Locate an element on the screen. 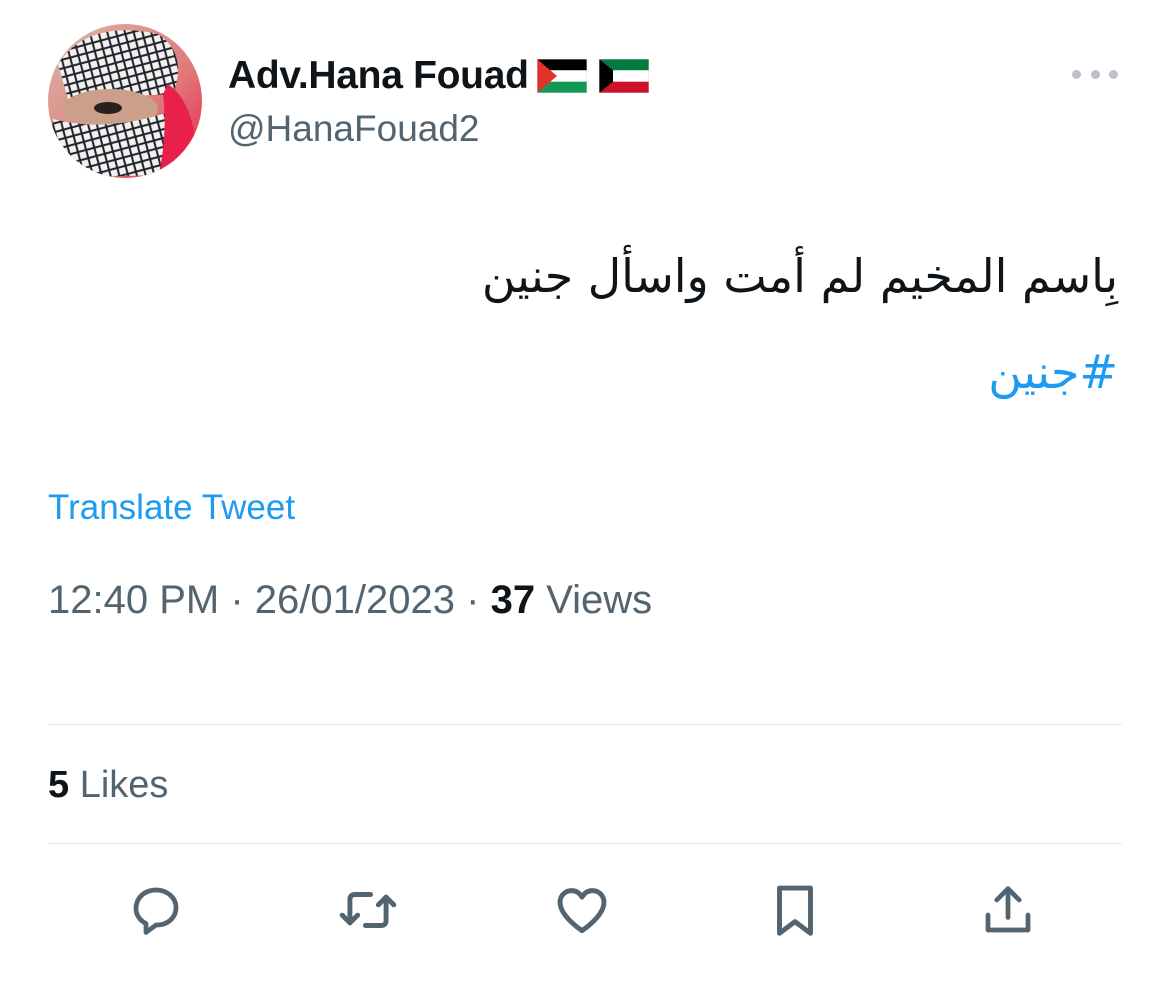  retweet-icon is located at coordinates (368, 910).